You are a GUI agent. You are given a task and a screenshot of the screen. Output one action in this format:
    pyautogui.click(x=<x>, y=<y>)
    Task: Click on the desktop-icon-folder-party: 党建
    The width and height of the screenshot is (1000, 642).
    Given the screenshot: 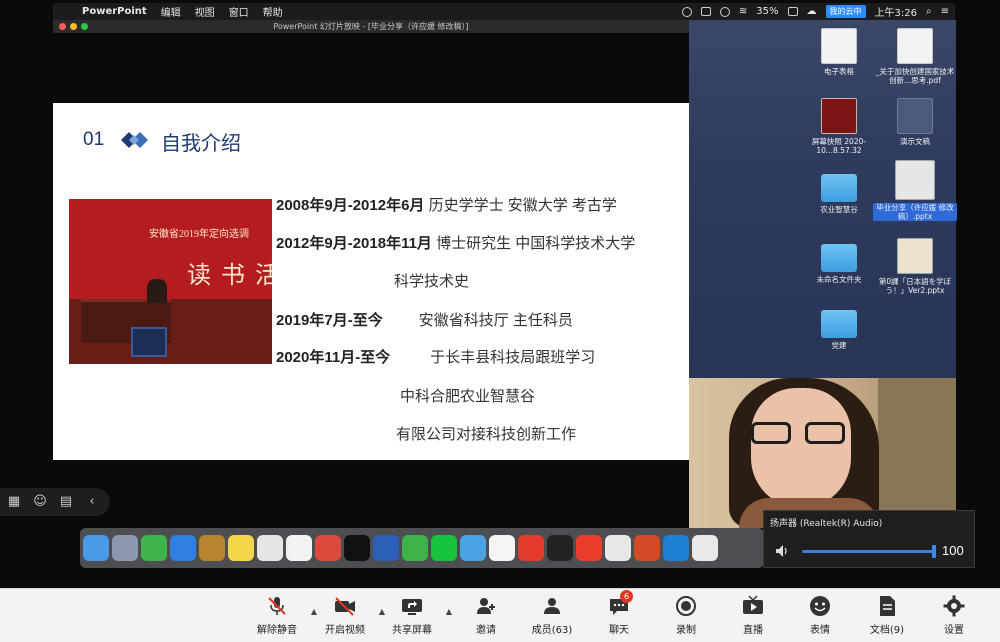 What is the action you would take?
    pyautogui.click(x=839, y=327)
    